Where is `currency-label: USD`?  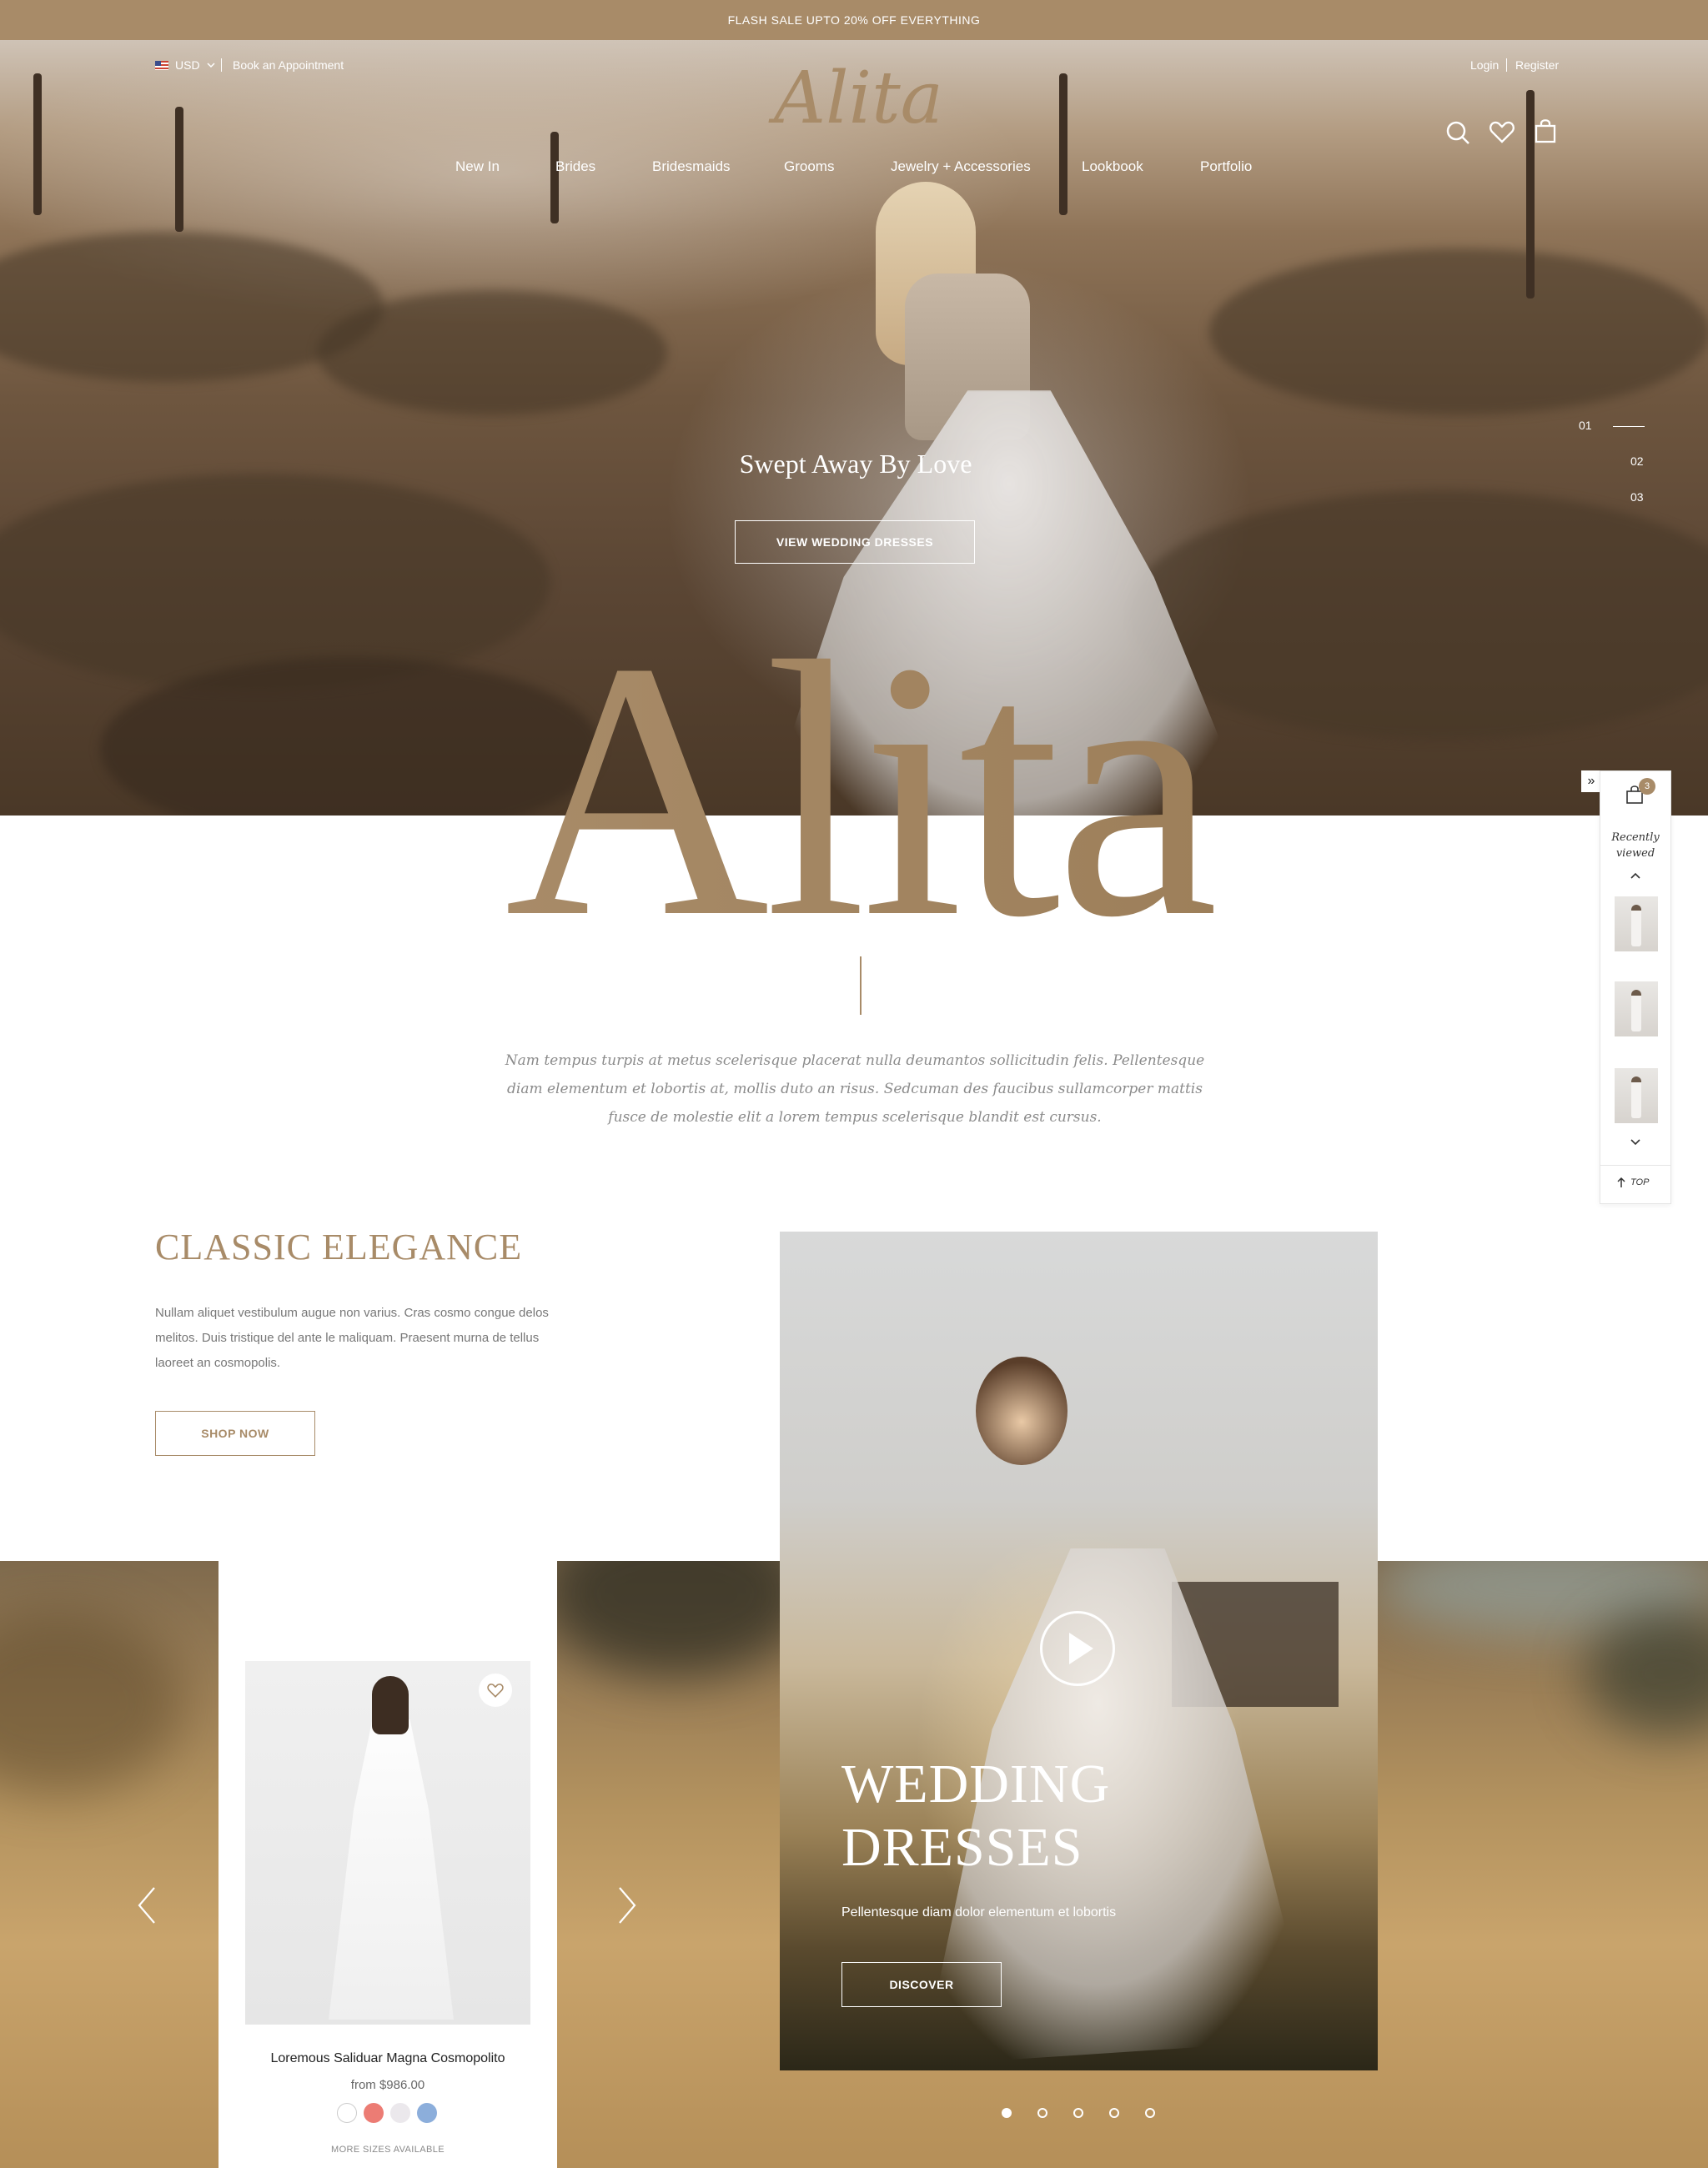
currency-label: USD is located at coordinates (187, 65).